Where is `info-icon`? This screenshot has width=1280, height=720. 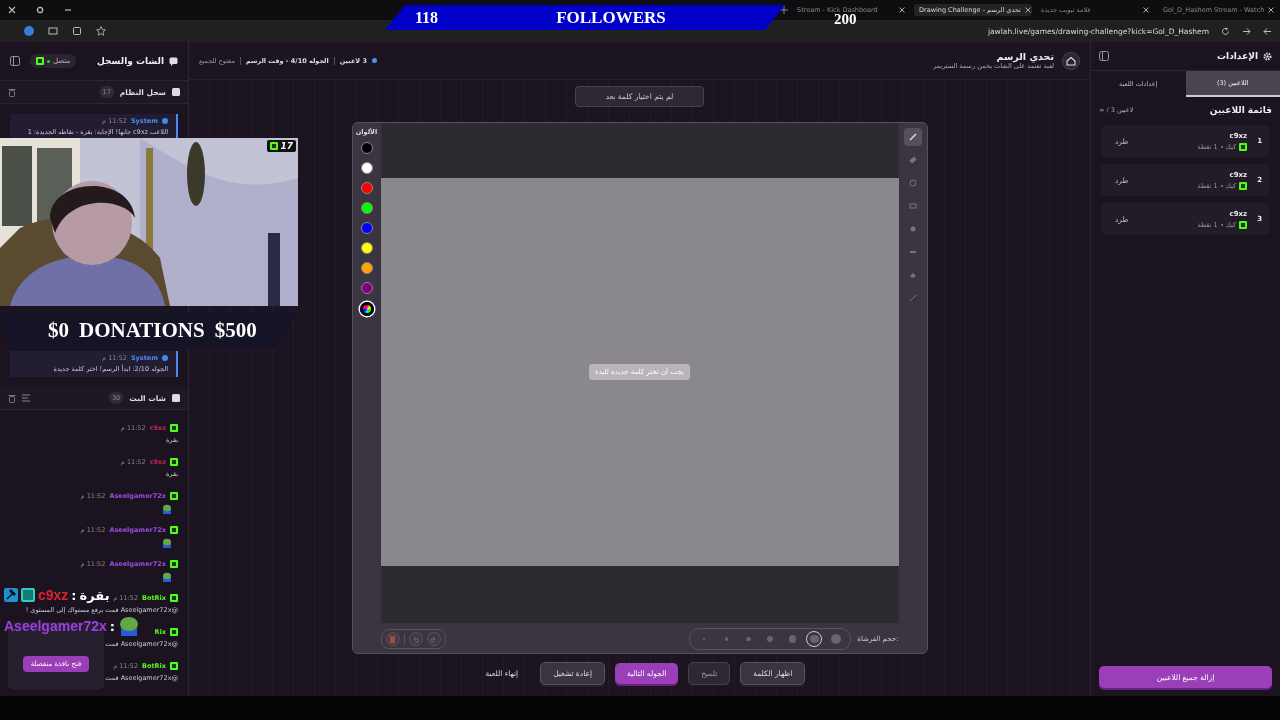 info-icon is located at coordinates (176, 92).